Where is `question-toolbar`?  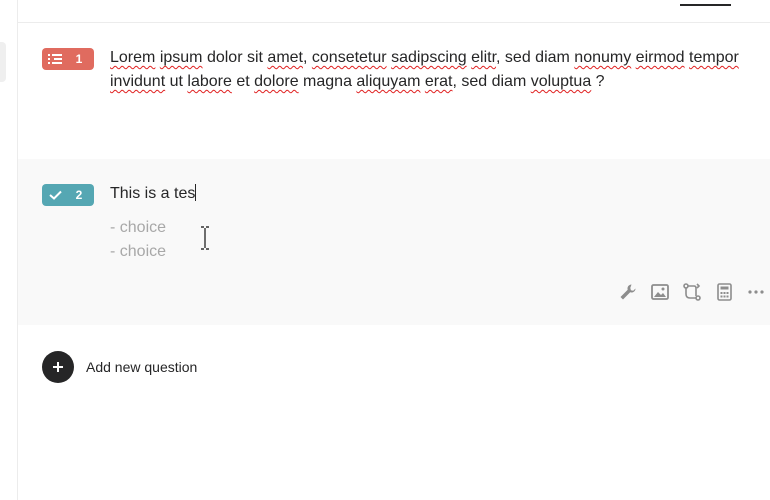 question-toolbar is located at coordinates (692, 292).